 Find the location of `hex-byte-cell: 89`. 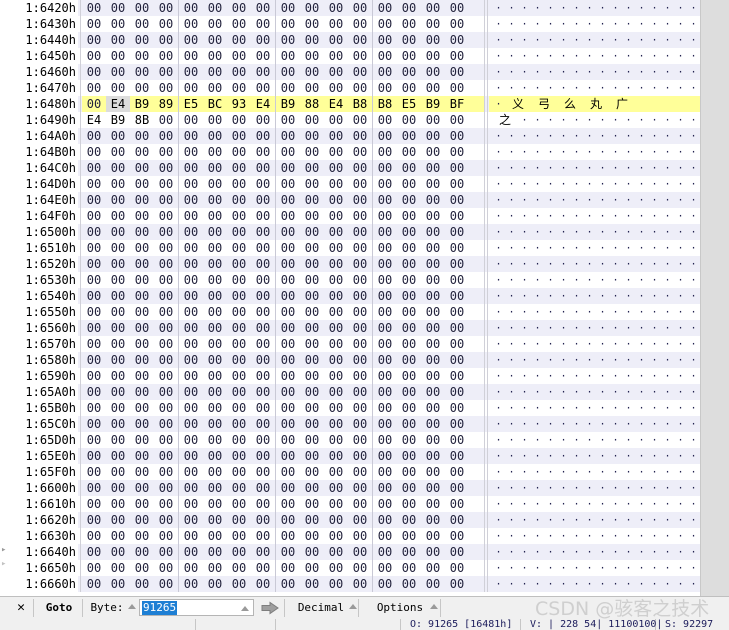

hex-byte-cell: 89 is located at coordinates (166, 104).